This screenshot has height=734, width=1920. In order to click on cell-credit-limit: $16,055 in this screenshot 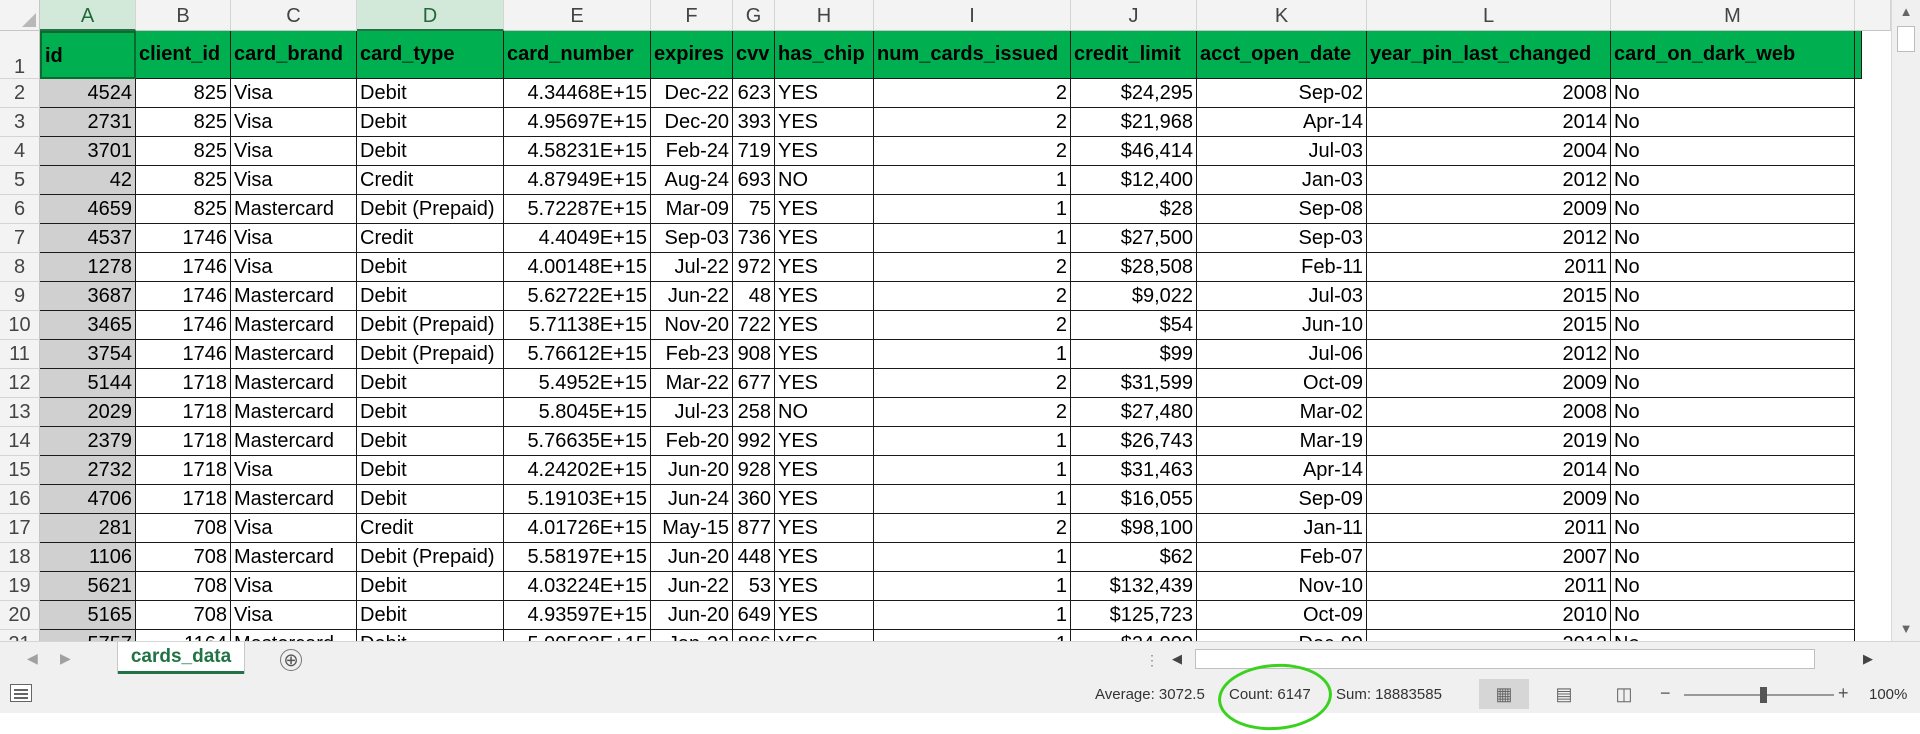, I will do `click(1134, 499)`.